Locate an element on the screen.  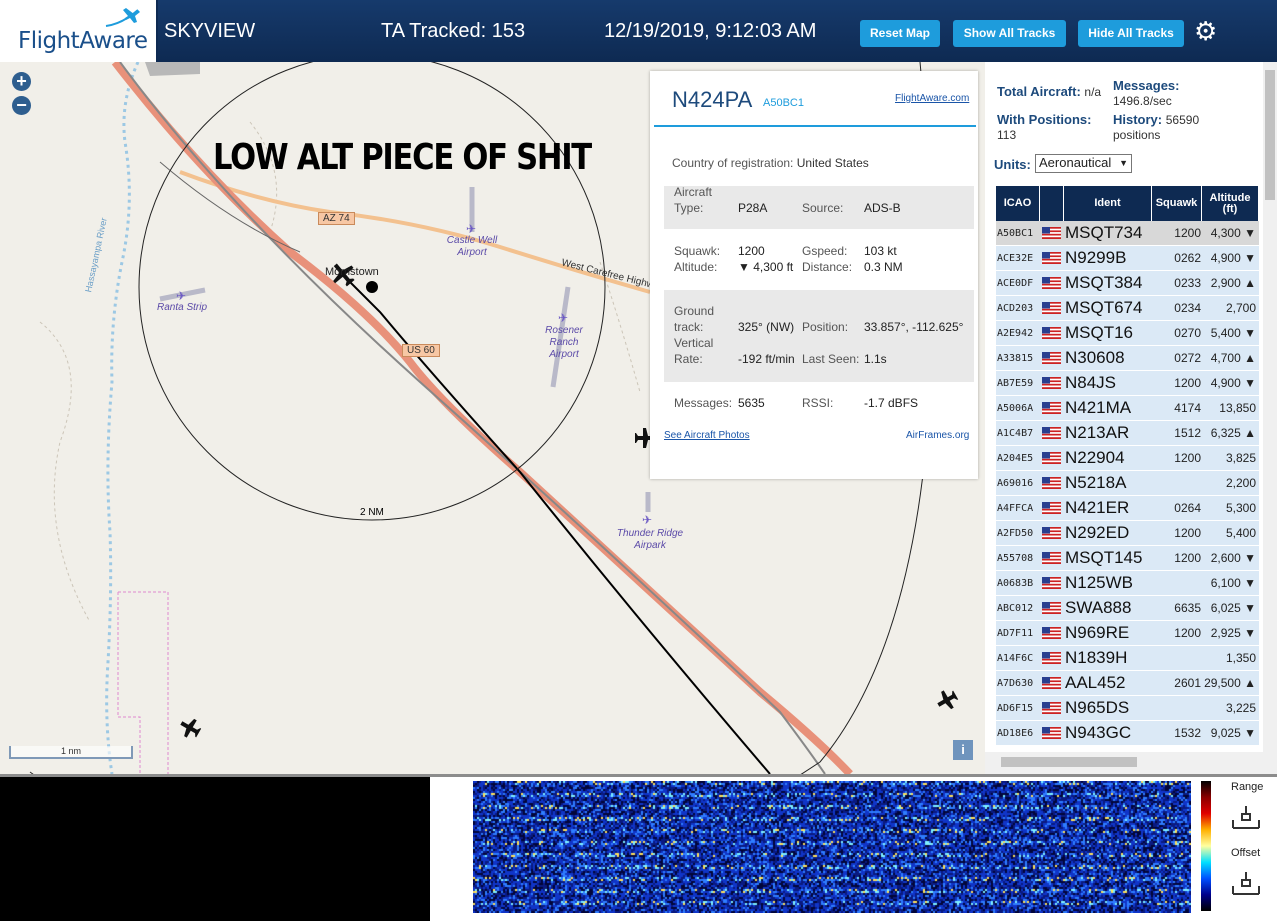
zoom-out-button: − is located at coordinates (21, 105).